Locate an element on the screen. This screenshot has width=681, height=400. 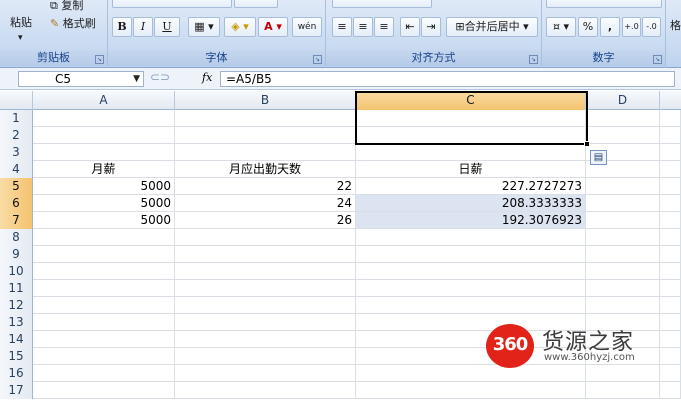
row-header: 8 is located at coordinates (16, 237).